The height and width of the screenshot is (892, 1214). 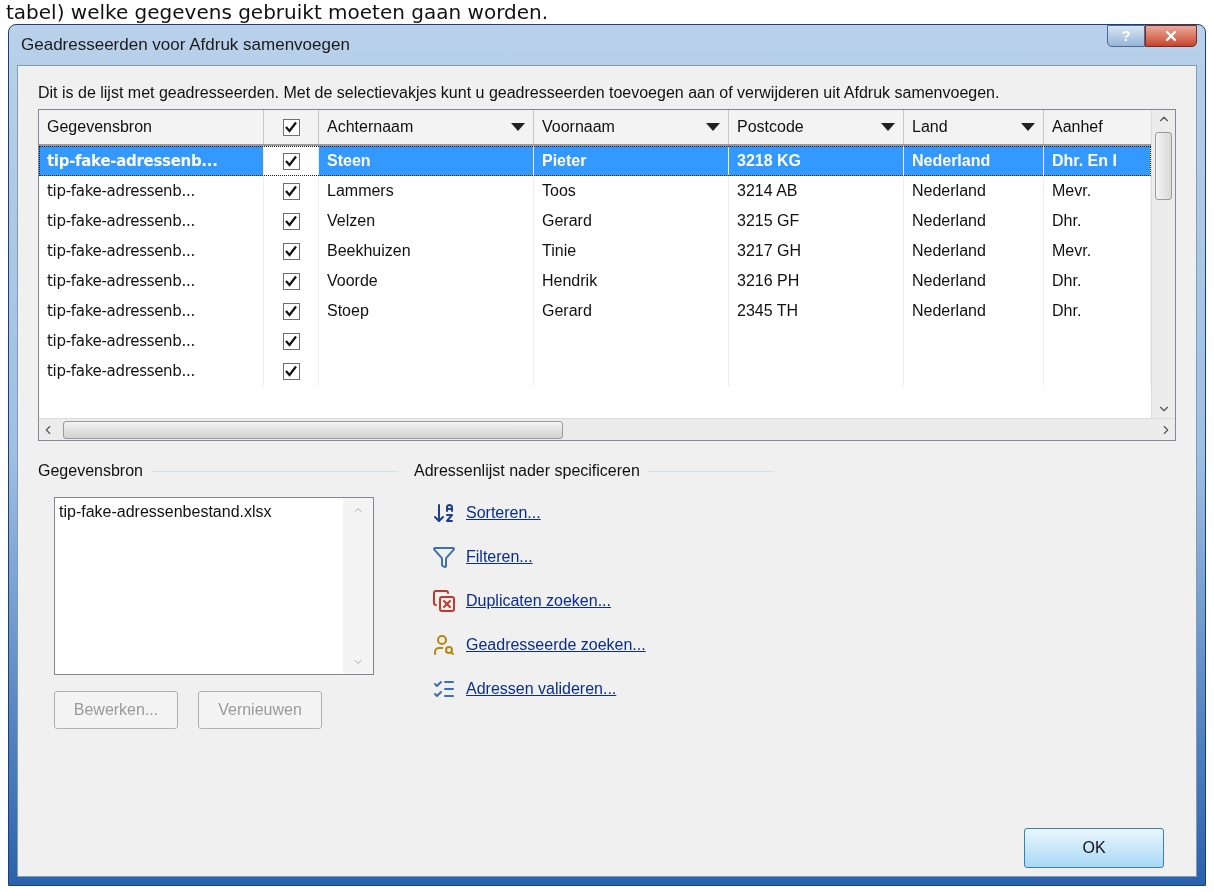 I want to click on table-cell-text: Velzen, so click(x=351, y=221).